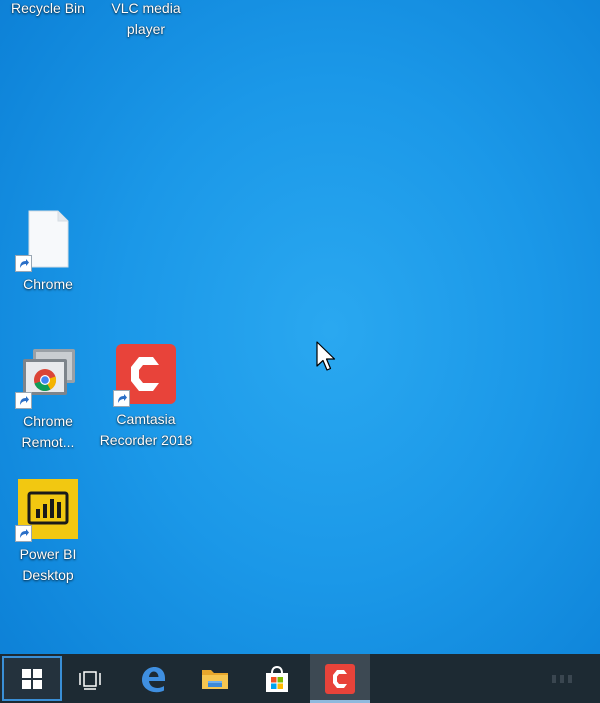 Image resolution: width=600 pixels, height=703 pixels. I want to click on edge-taskbar-button, so click(153, 678).